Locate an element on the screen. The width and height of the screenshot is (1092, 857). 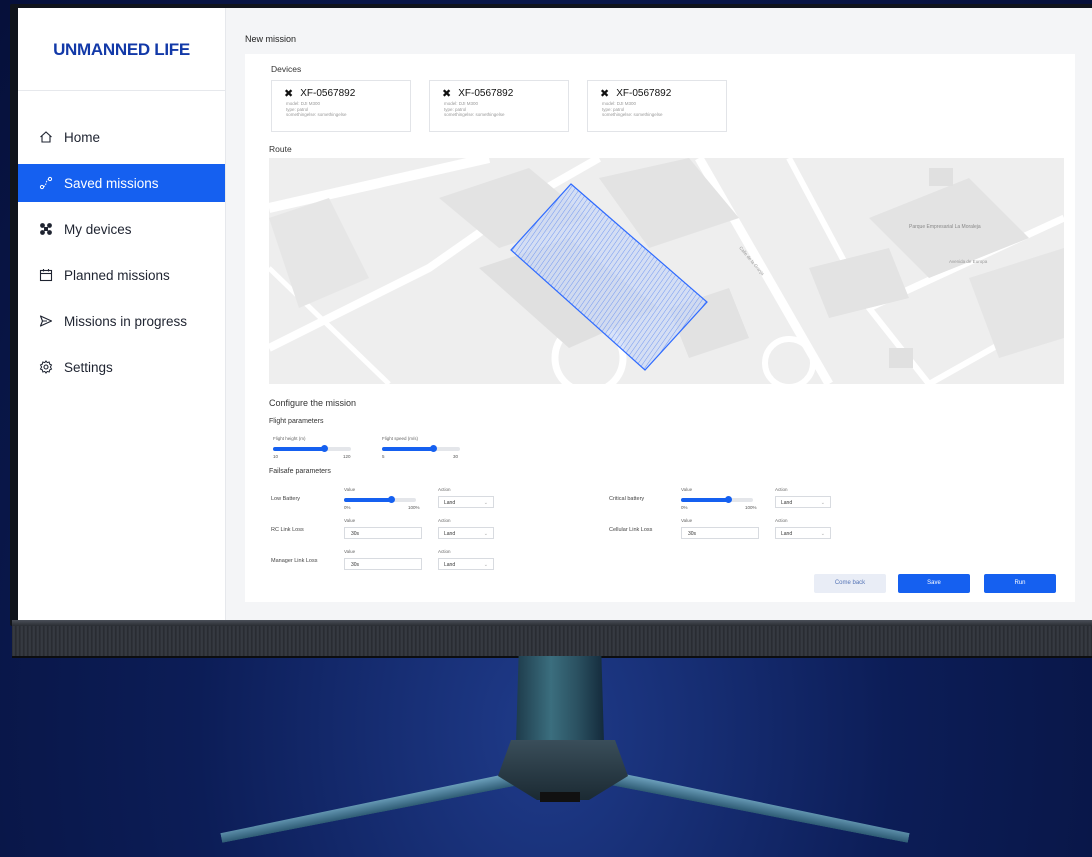
save-button: Save is located at coordinates (934, 583).